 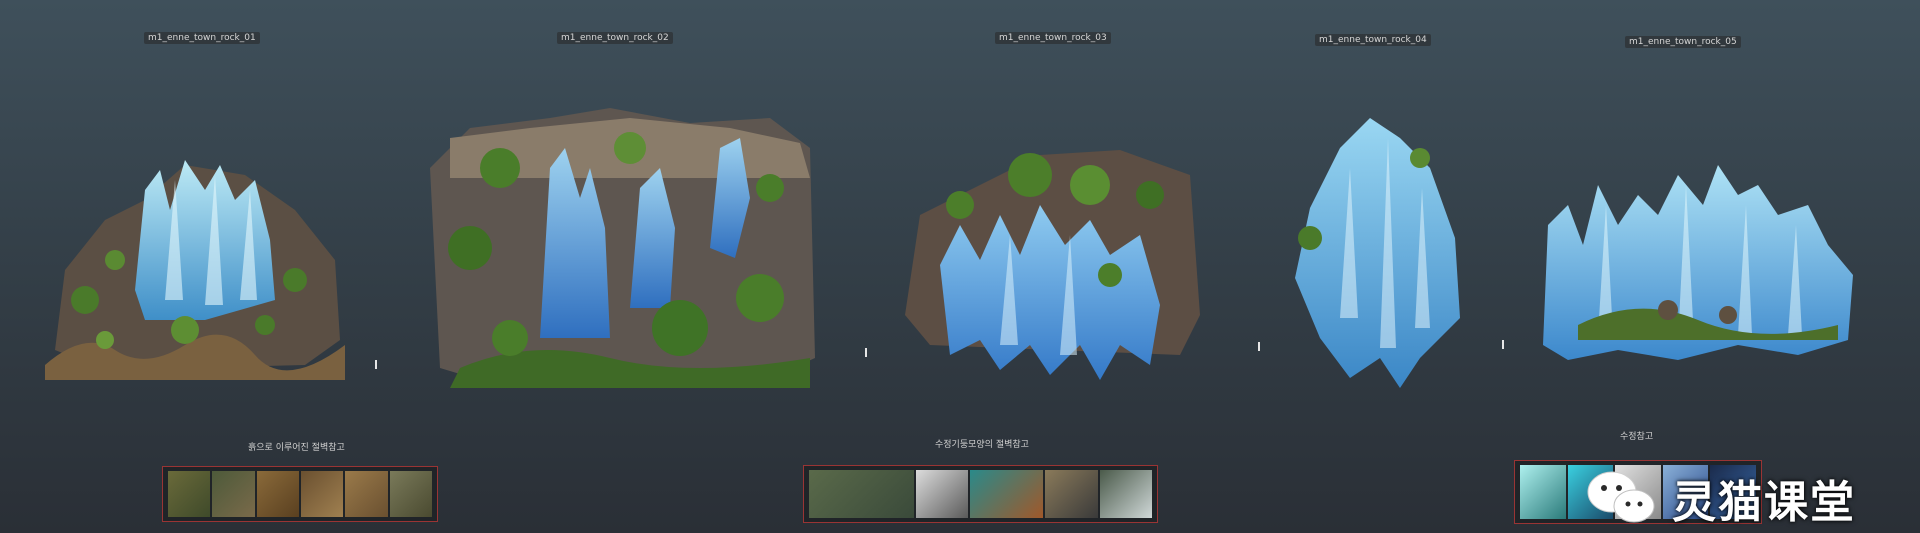 What do you see at coordinates (1055, 262) in the screenshot?
I see `rock-03-model` at bounding box center [1055, 262].